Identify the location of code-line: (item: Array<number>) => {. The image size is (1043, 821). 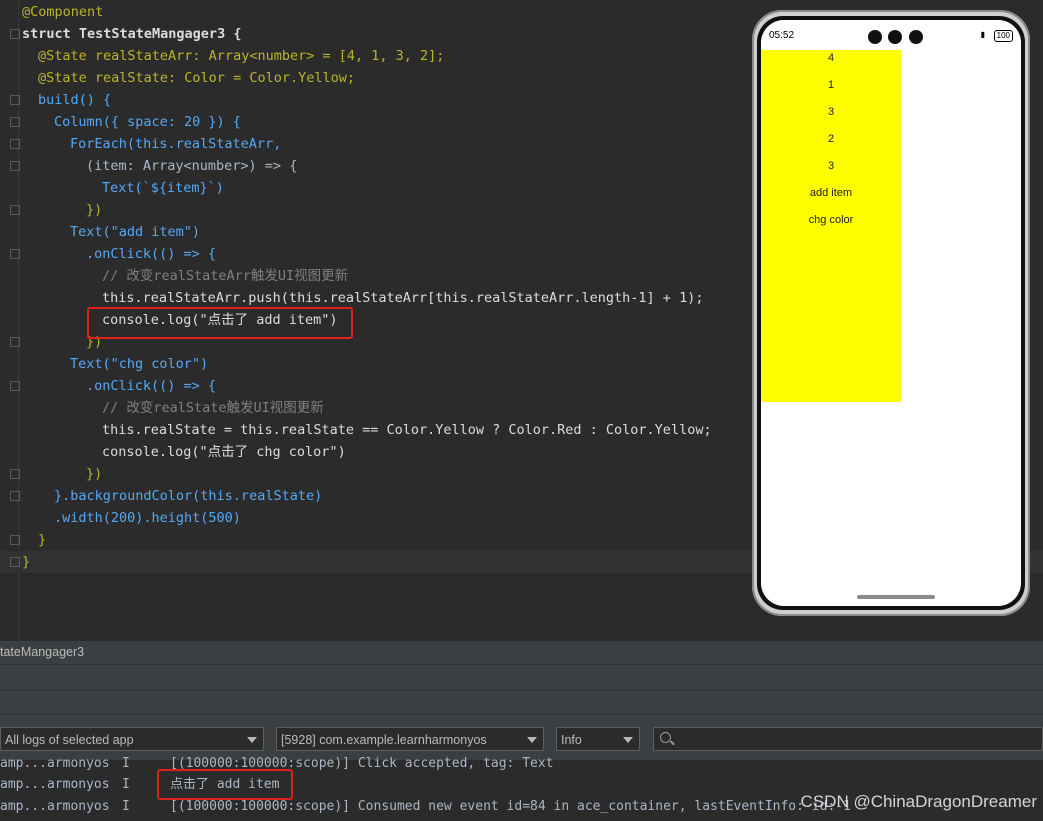
(192, 166).